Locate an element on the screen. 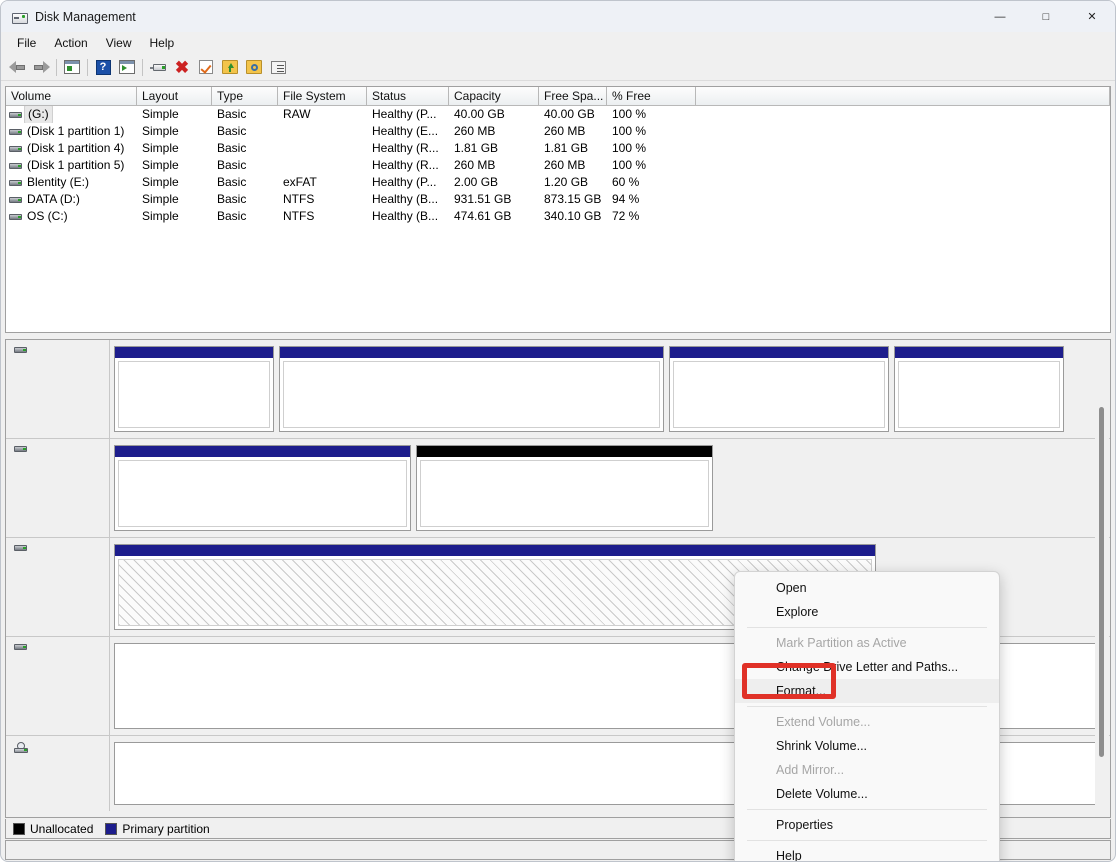  maximize-button: □ is located at coordinates (1046, 16).